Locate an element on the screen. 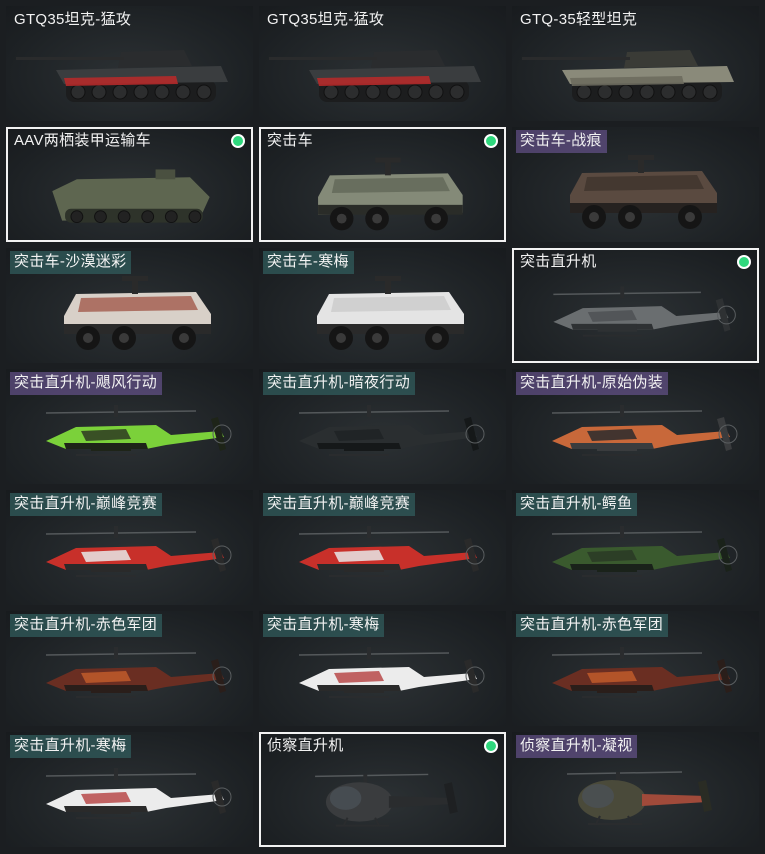  vehicle-name: 侦察直升机 is located at coordinates (305, 745).